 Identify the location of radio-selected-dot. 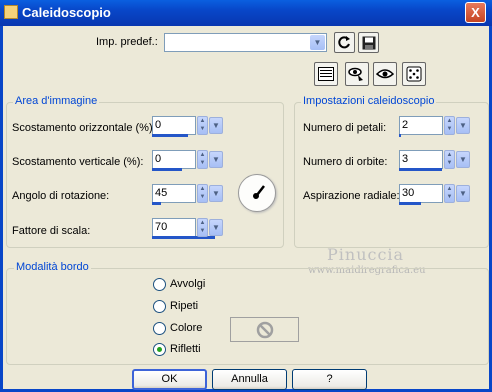
(159, 349).